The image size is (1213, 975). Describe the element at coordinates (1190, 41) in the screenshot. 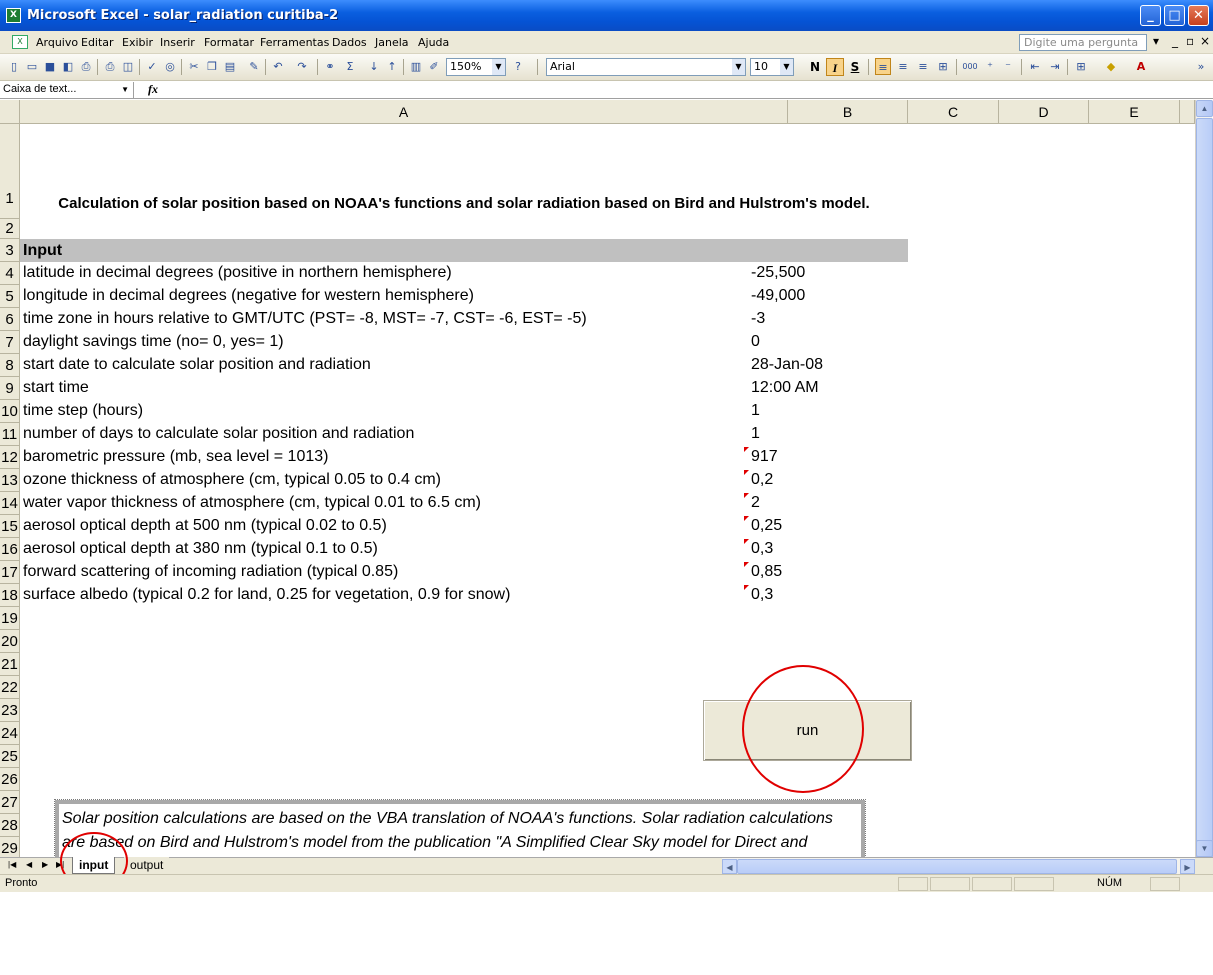

I see `doc-restore-icon: ▫` at that location.